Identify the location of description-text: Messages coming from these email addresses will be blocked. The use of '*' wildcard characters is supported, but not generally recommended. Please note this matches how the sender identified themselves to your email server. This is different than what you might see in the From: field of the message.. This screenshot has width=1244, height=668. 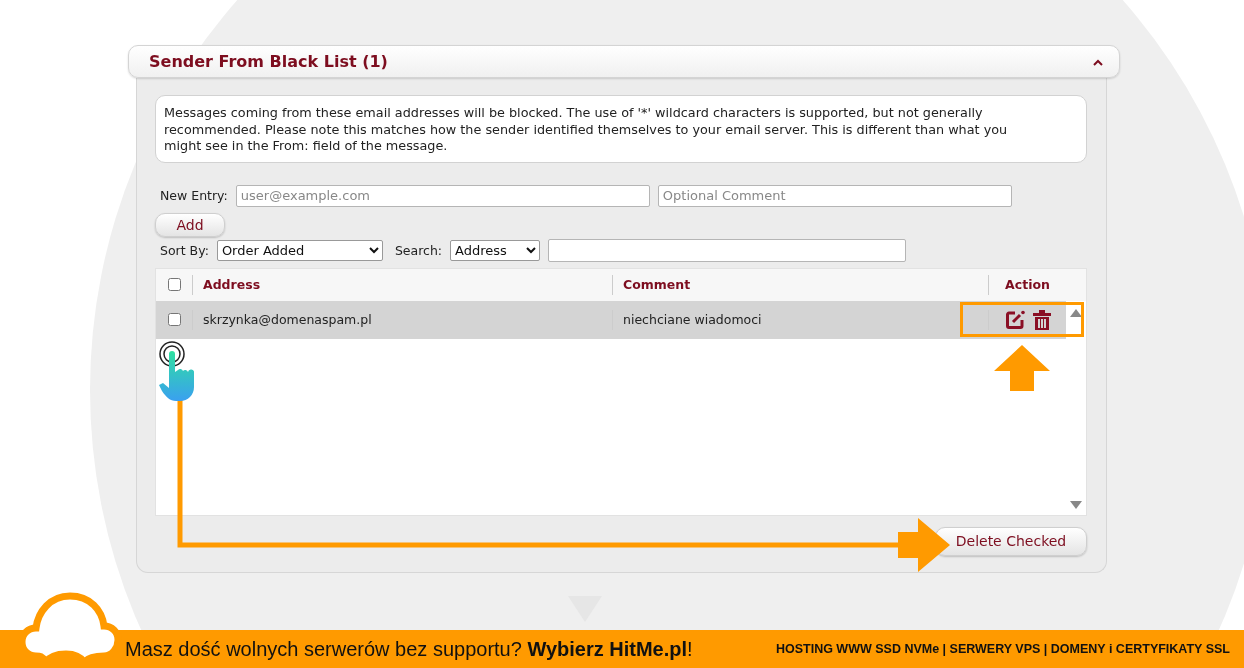
(621, 129).